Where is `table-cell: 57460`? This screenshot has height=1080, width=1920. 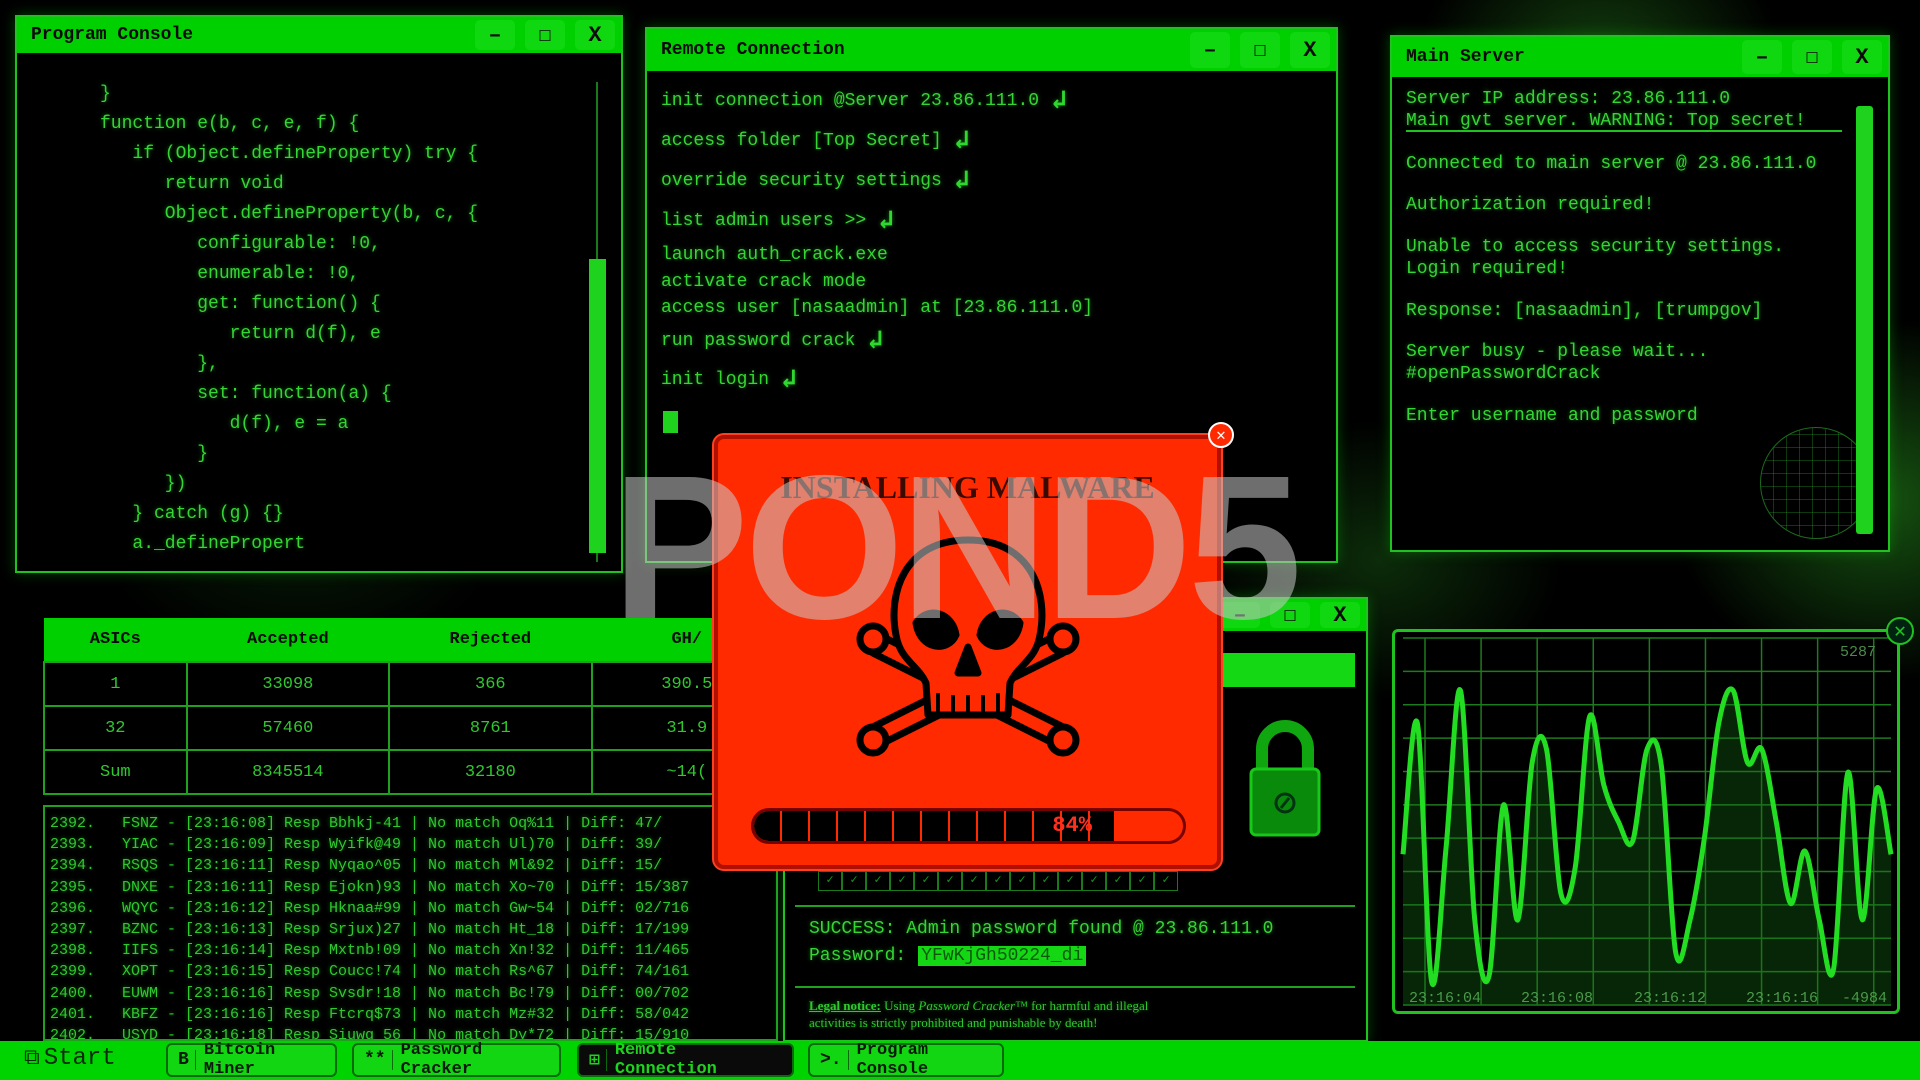
table-cell: 57460 is located at coordinates (288, 728).